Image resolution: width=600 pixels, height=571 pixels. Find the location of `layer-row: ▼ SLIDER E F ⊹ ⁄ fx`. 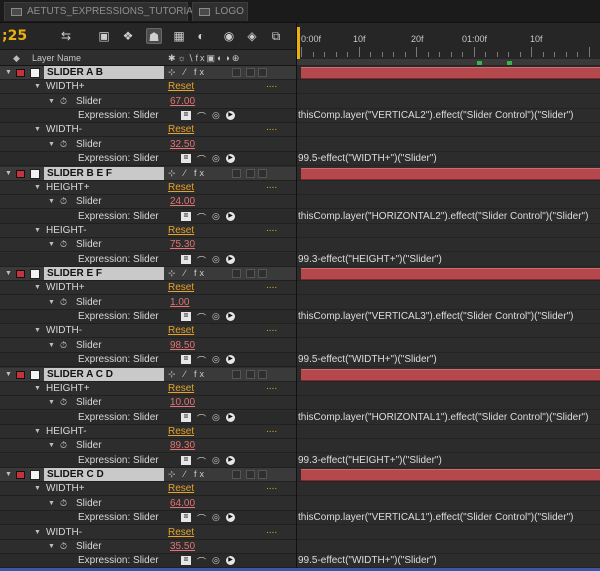

layer-row: ▼ SLIDER E F ⊹ ⁄ fx is located at coordinates (148, 274).